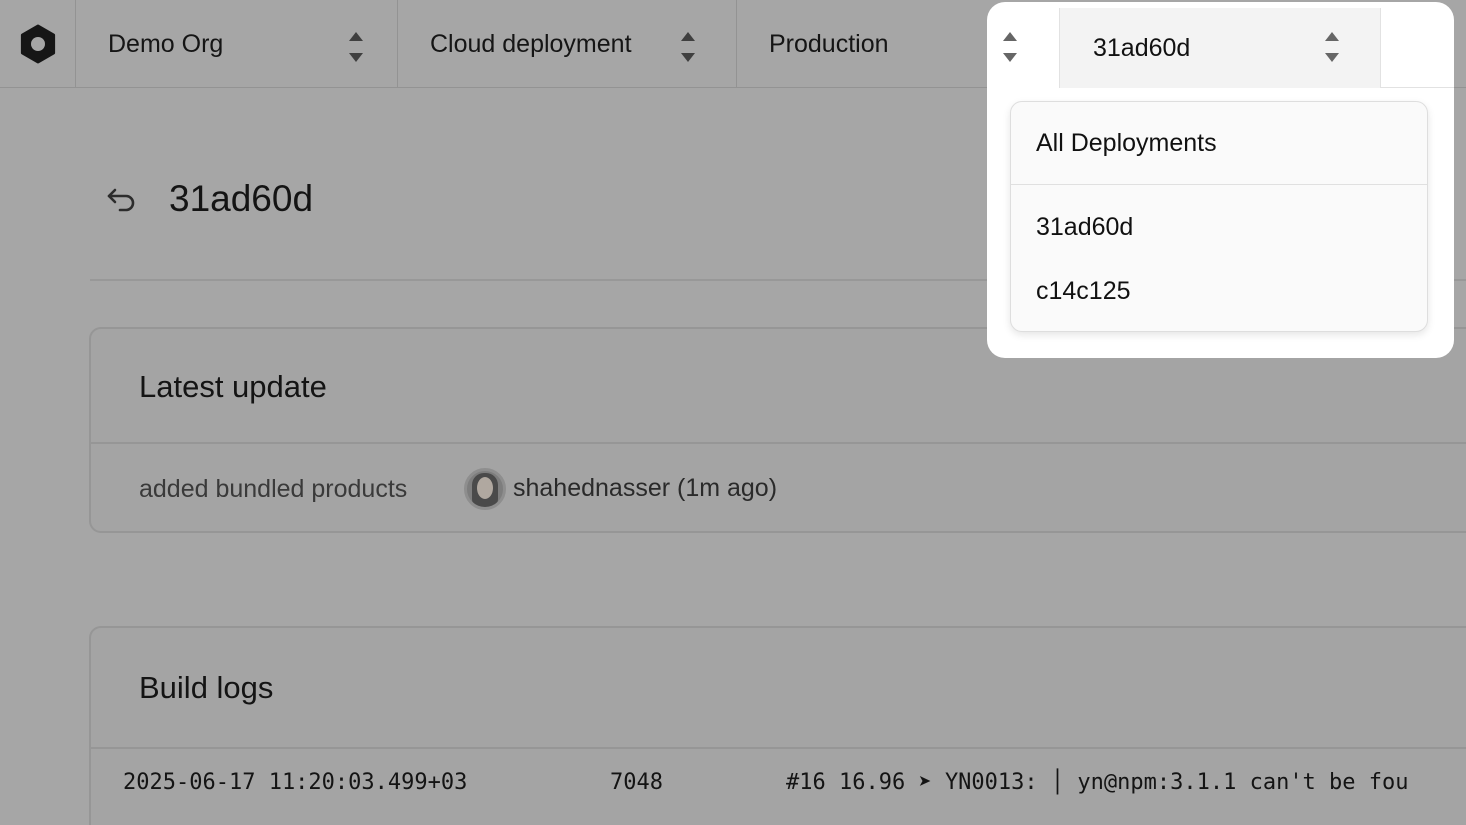 The image size is (1466, 825). I want to click on commit-message: added bundled products, so click(273, 489).